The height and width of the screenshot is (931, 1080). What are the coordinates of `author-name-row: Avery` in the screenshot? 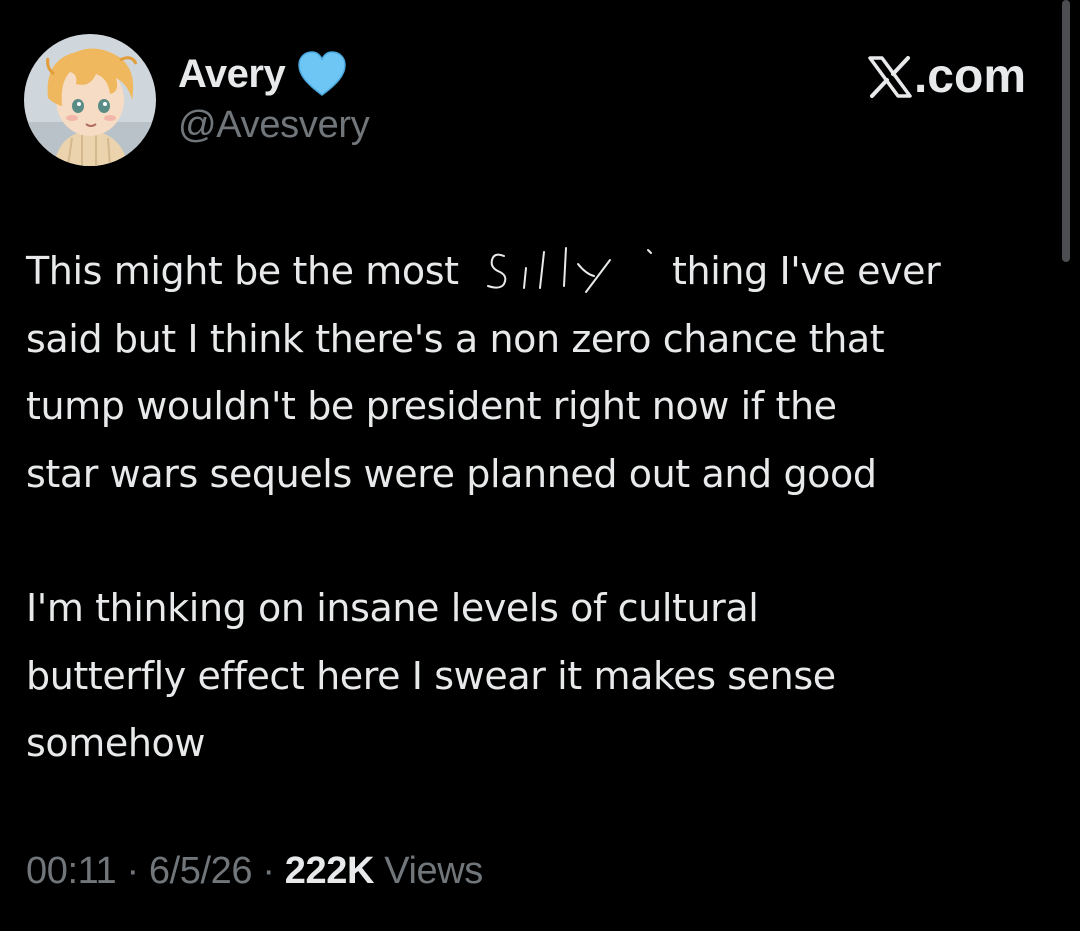 It's located at (262, 74).